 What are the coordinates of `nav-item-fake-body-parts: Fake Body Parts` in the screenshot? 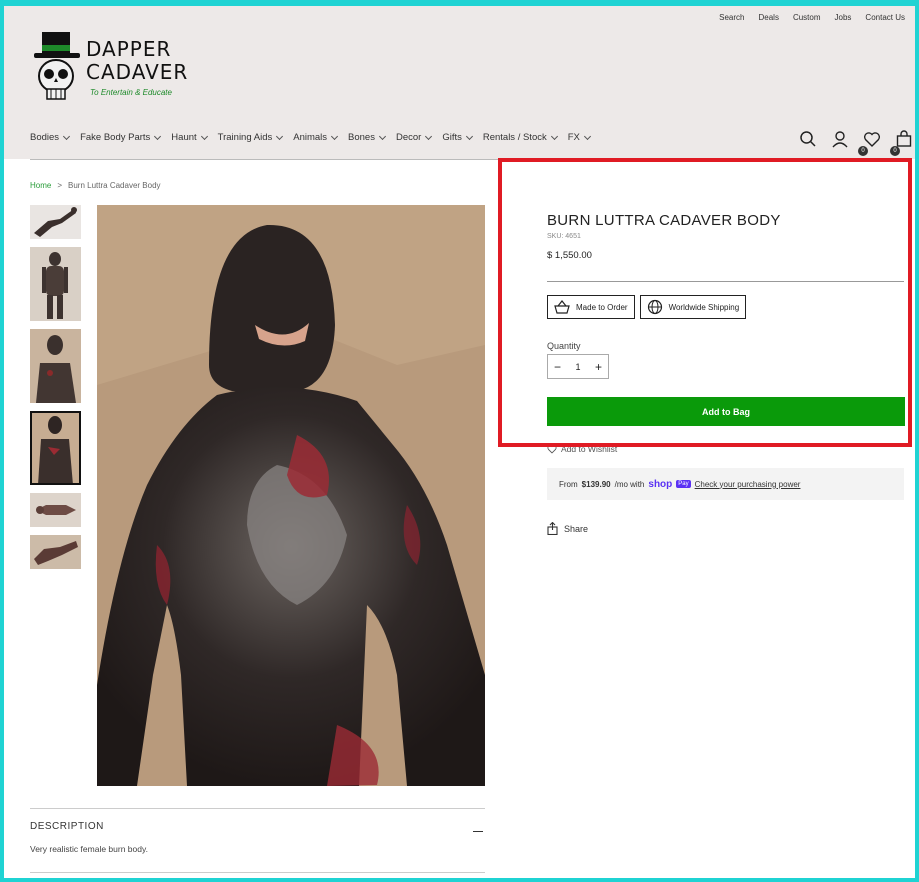 It's located at (121, 137).